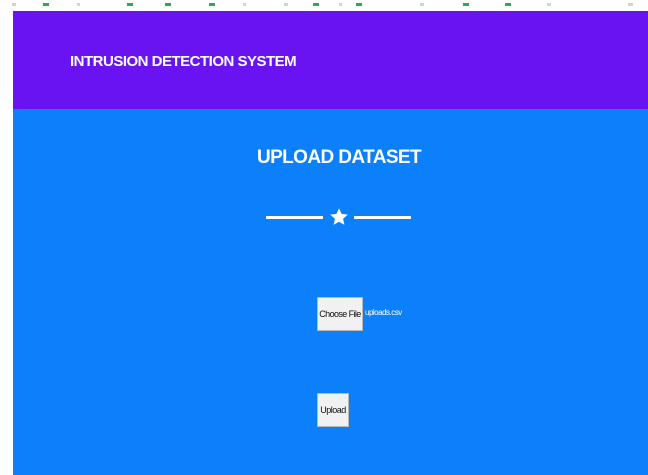  I want to click on star-divider, so click(338, 218).